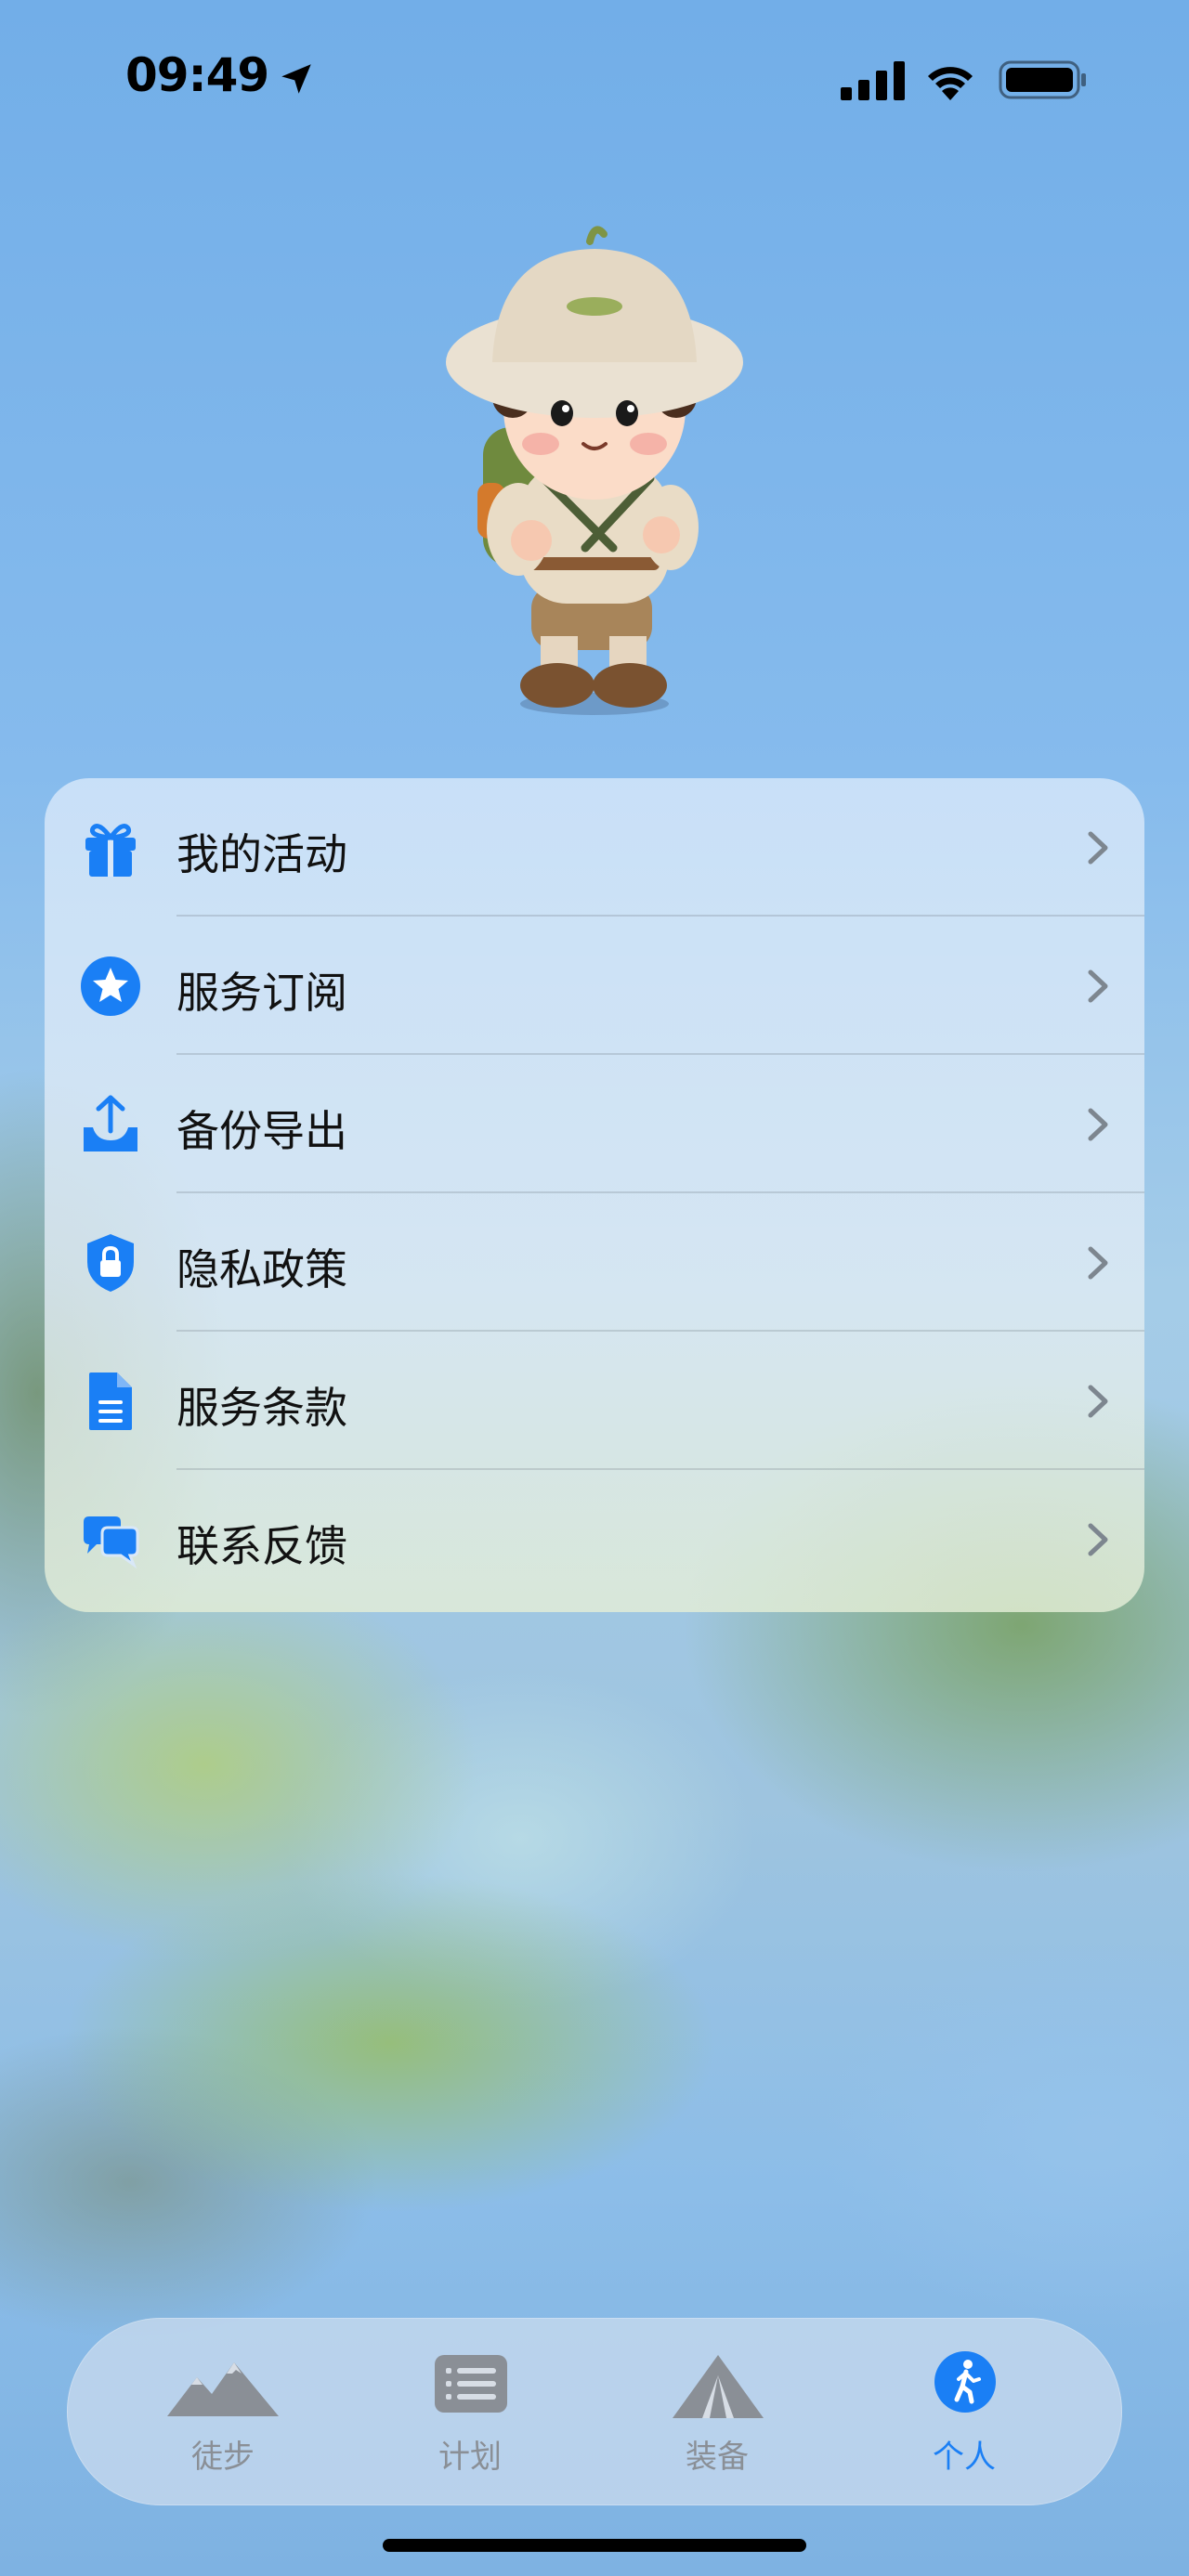 The image size is (1189, 2576). Describe the element at coordinates (470, 2457) in the screenshot. I see `tab-label: 计划` at that location.